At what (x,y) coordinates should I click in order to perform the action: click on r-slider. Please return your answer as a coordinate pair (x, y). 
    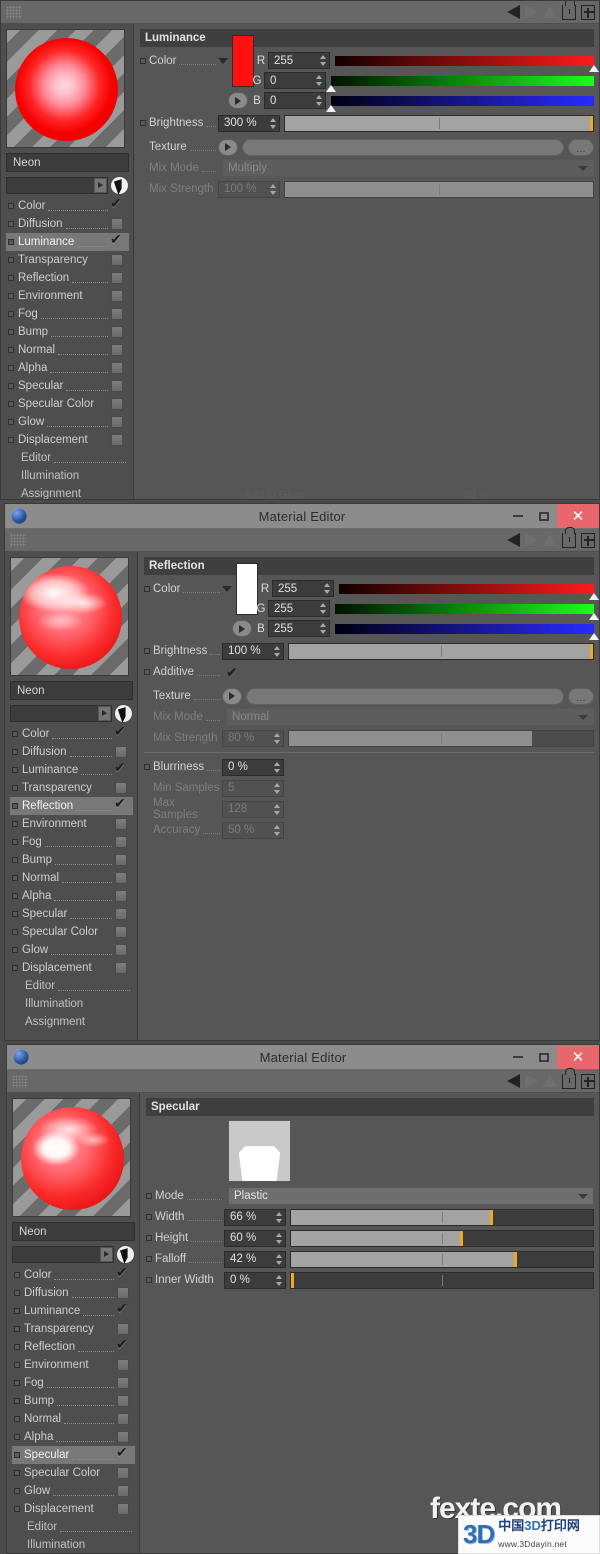
    Looking at the image, I should click on (467, 63).